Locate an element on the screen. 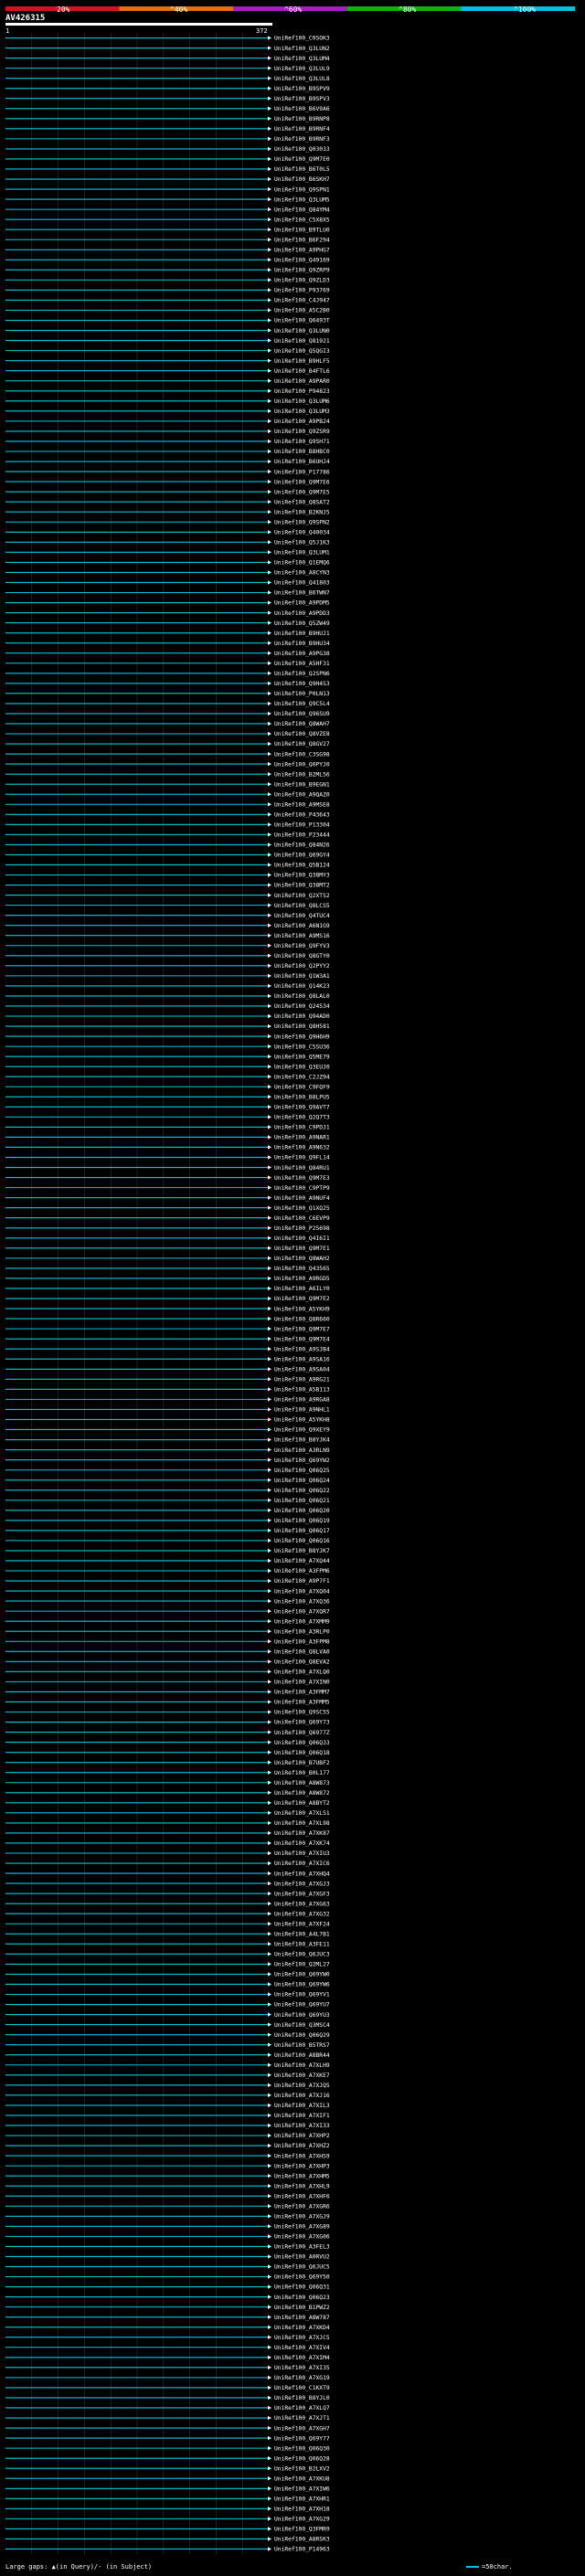  hit-label: UniRef100_A8BYT2 is located at coordinates (302, 1803).